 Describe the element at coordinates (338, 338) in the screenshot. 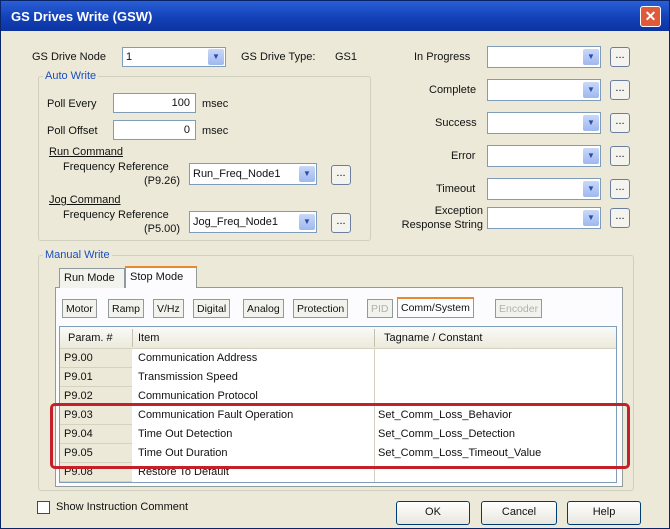

I see `table-header: Param. # Item Tagname / Constant` at that location.